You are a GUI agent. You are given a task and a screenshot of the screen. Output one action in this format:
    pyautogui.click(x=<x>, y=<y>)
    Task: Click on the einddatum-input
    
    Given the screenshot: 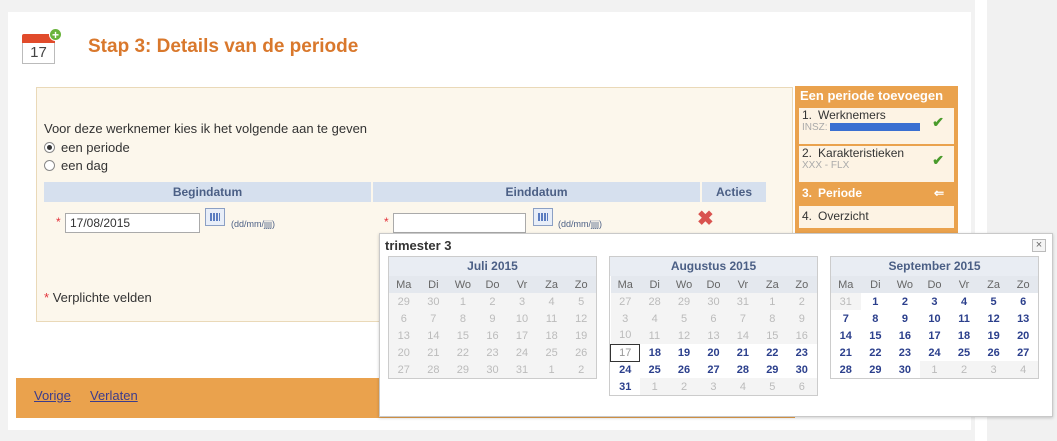 What is the action you would take?
    pyautogui.click(x=459, y=223)
    